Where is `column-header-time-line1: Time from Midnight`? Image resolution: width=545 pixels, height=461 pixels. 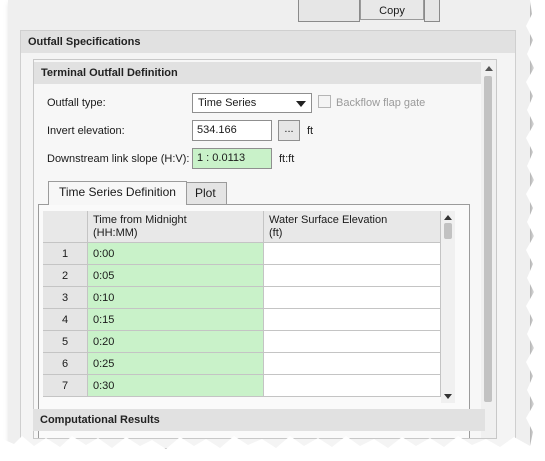
column-header-time-line1: Time from Midnight is located at coordinates (140, 220).